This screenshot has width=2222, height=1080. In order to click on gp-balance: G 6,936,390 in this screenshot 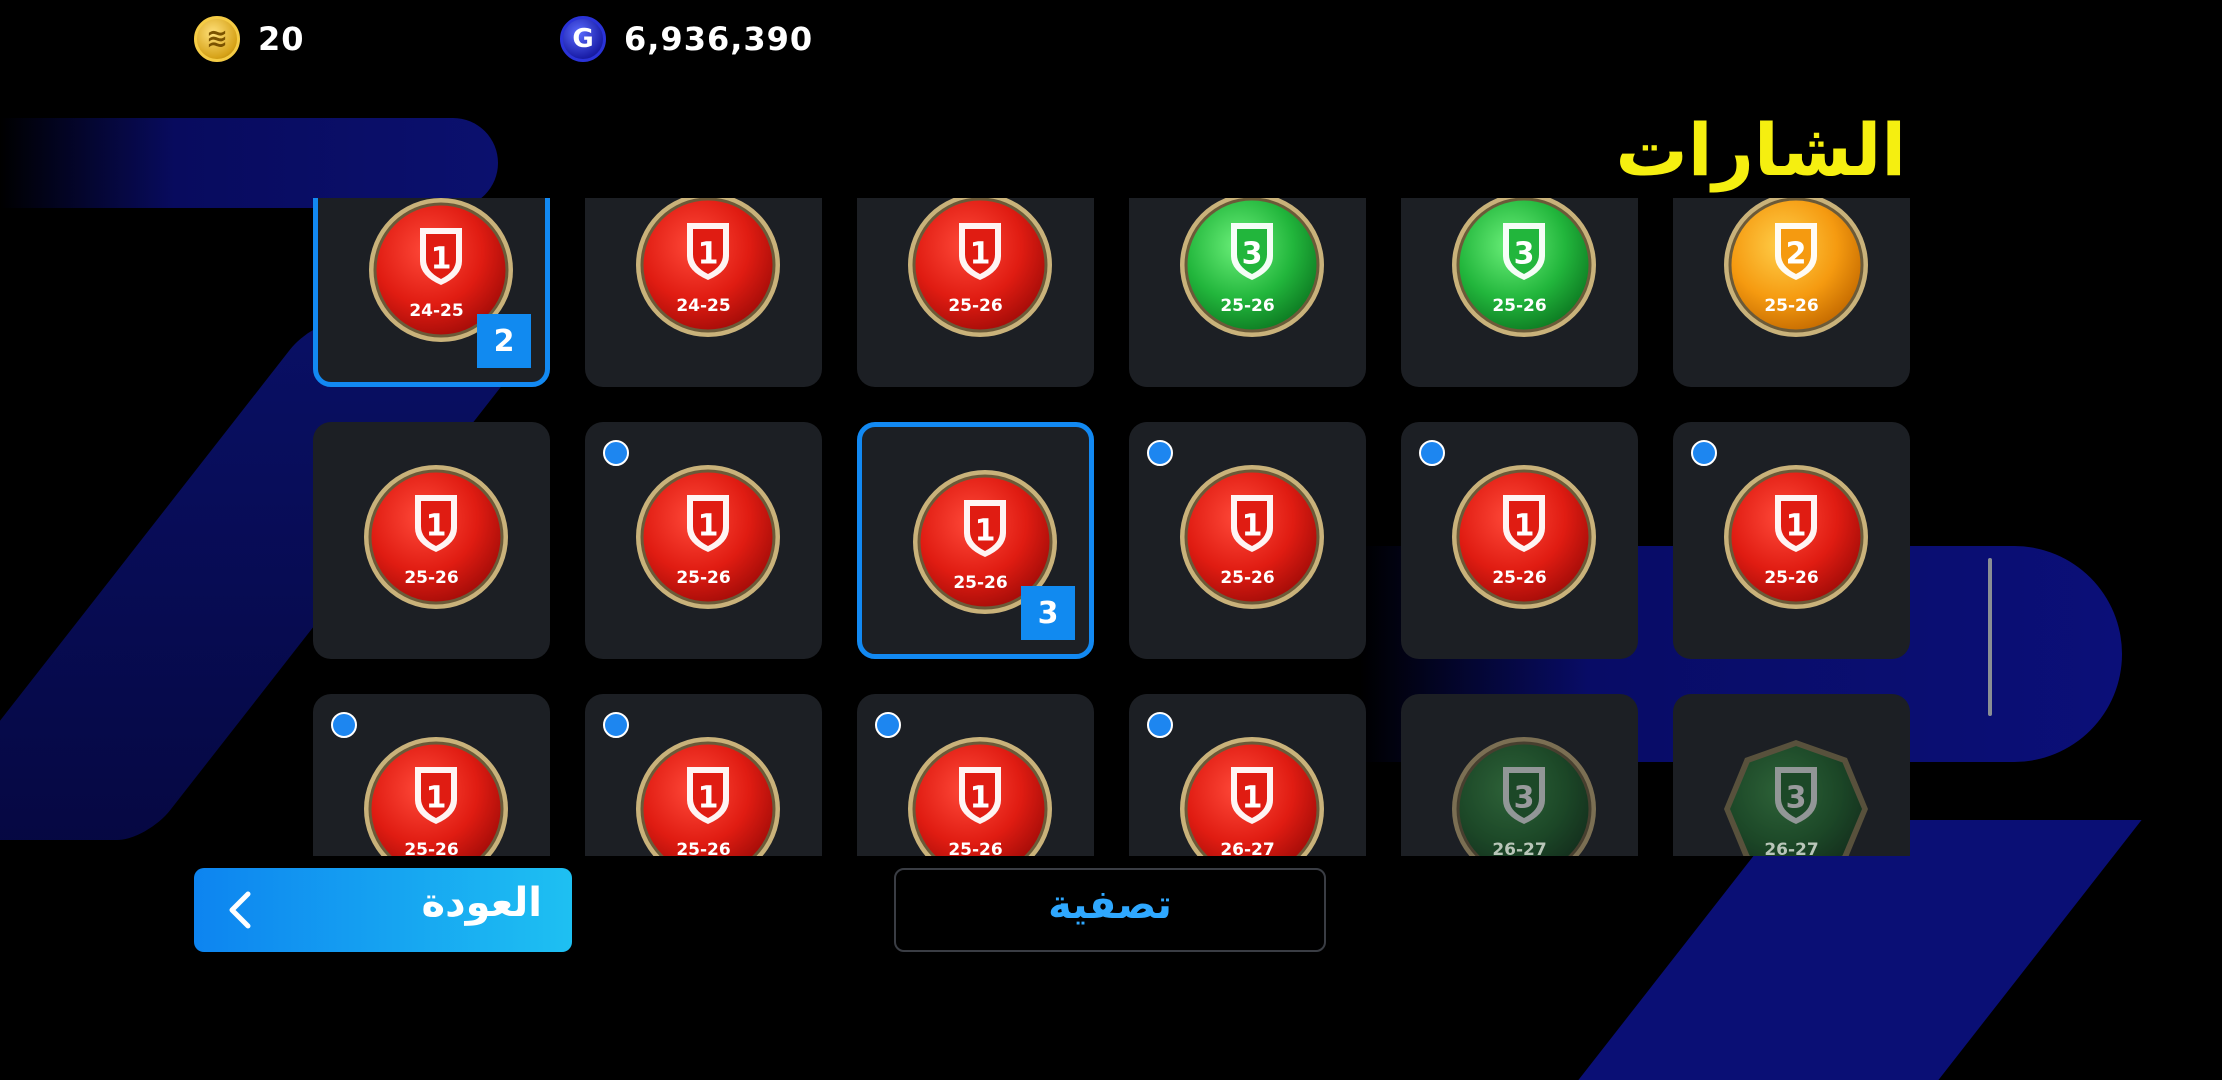, I will do `click(686, 39)`.